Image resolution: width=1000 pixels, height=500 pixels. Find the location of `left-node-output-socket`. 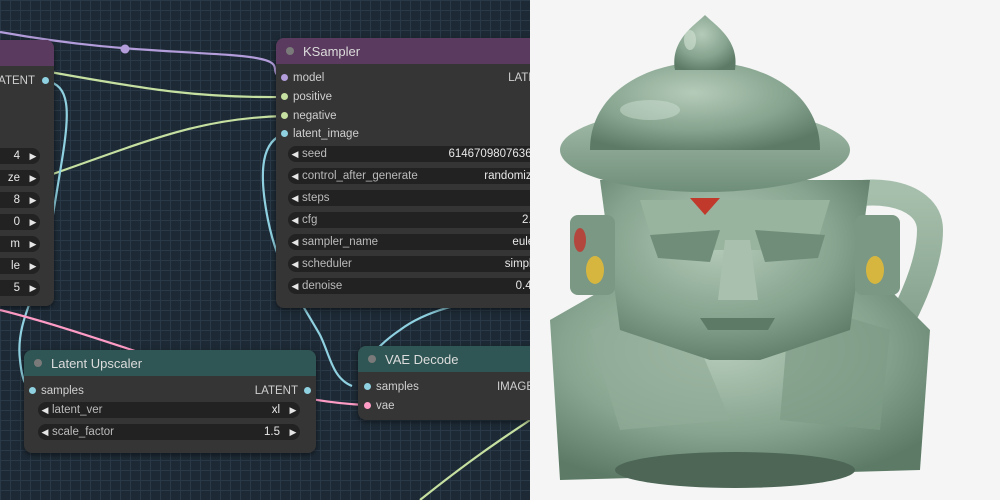

left-node-output-socket is located at coordinates (45, 80).